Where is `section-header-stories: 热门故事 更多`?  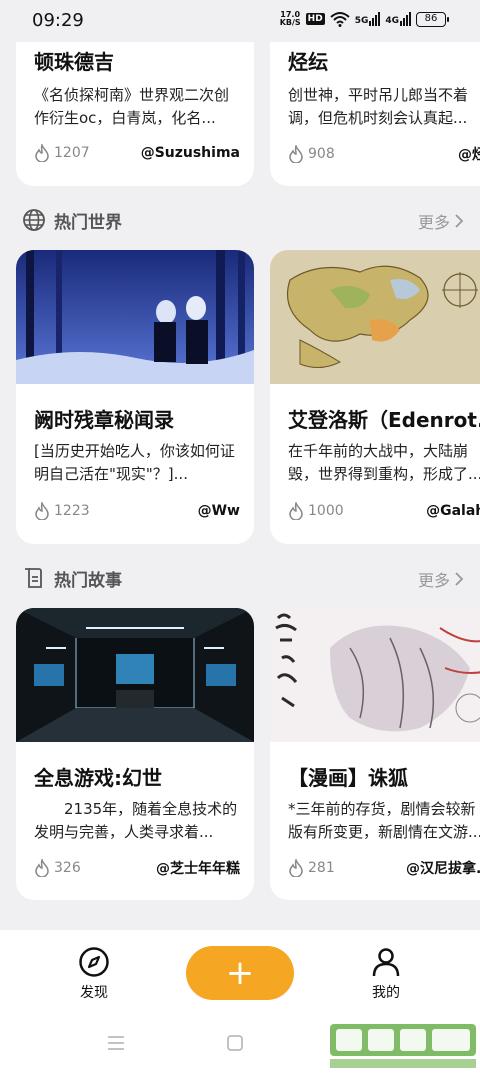 section-header-stories: 热门故事 更多 is located at coordinates (243, 578).